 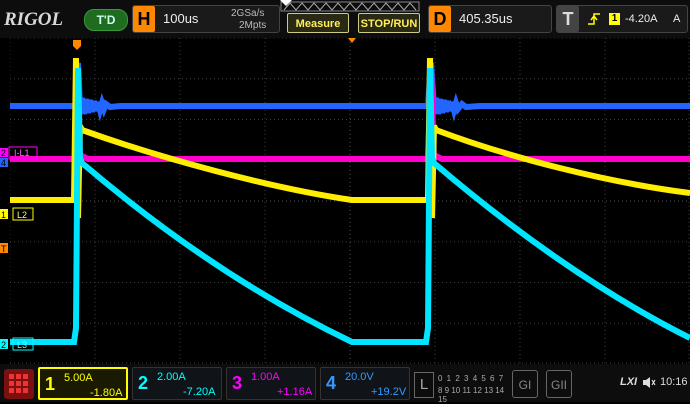 What do you see at coordinates (389, 23) in the screenshot?
I see `stop-run-button: STOP/RUN` at bounding box center [389, 23].